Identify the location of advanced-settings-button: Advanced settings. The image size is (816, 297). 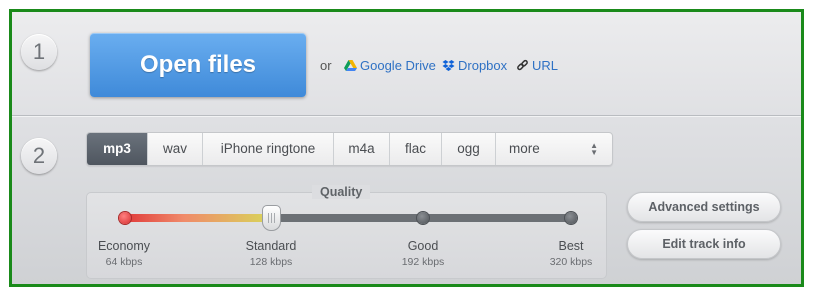
(704, 207).